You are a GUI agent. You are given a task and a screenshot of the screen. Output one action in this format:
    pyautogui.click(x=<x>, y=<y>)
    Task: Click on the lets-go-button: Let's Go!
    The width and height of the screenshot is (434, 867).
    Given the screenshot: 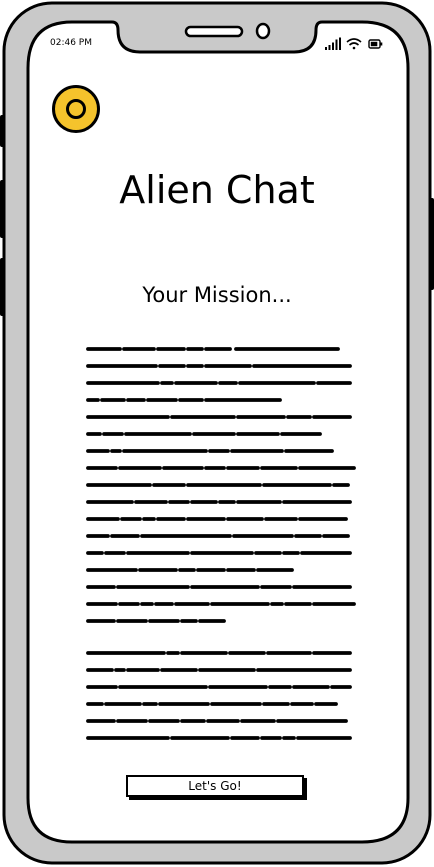 What is the action you would take?
    pyautogui.click(x=215, y=786)
    